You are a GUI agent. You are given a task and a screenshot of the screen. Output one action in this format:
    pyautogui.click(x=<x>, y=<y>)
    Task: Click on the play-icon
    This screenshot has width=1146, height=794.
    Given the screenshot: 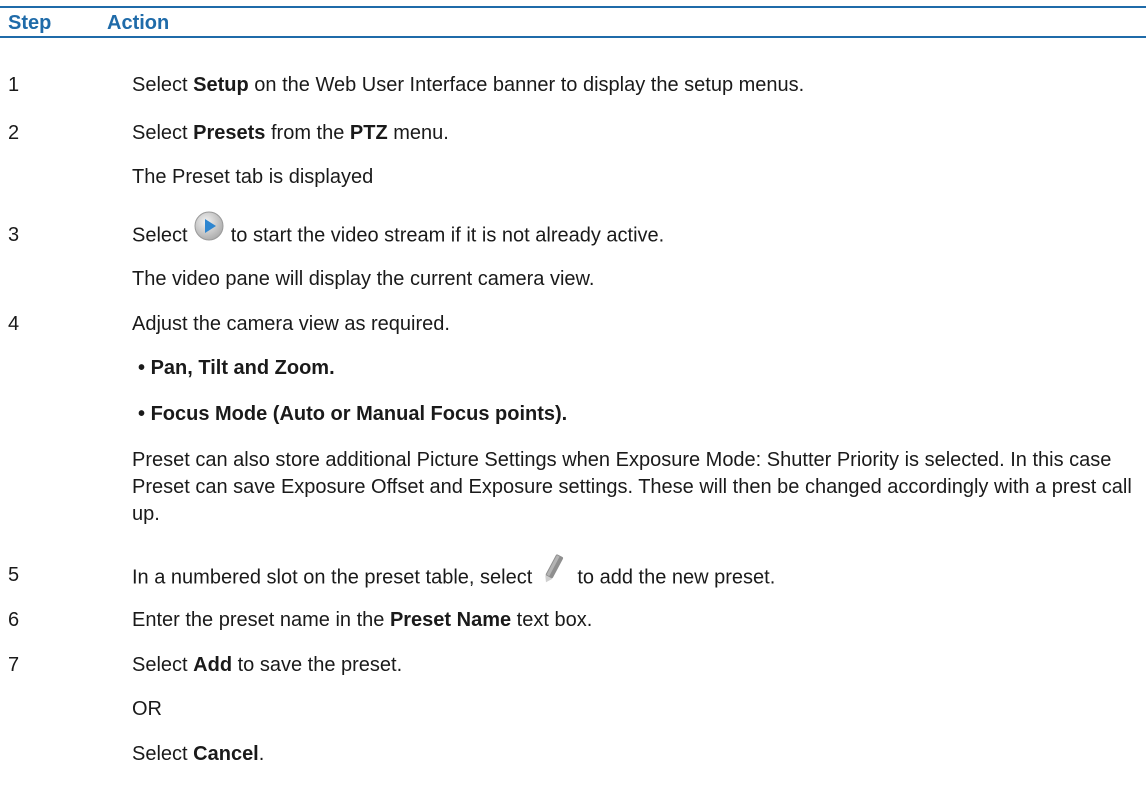 What is the action you would take?
    pyautogui.click(x=209, y=229)
    